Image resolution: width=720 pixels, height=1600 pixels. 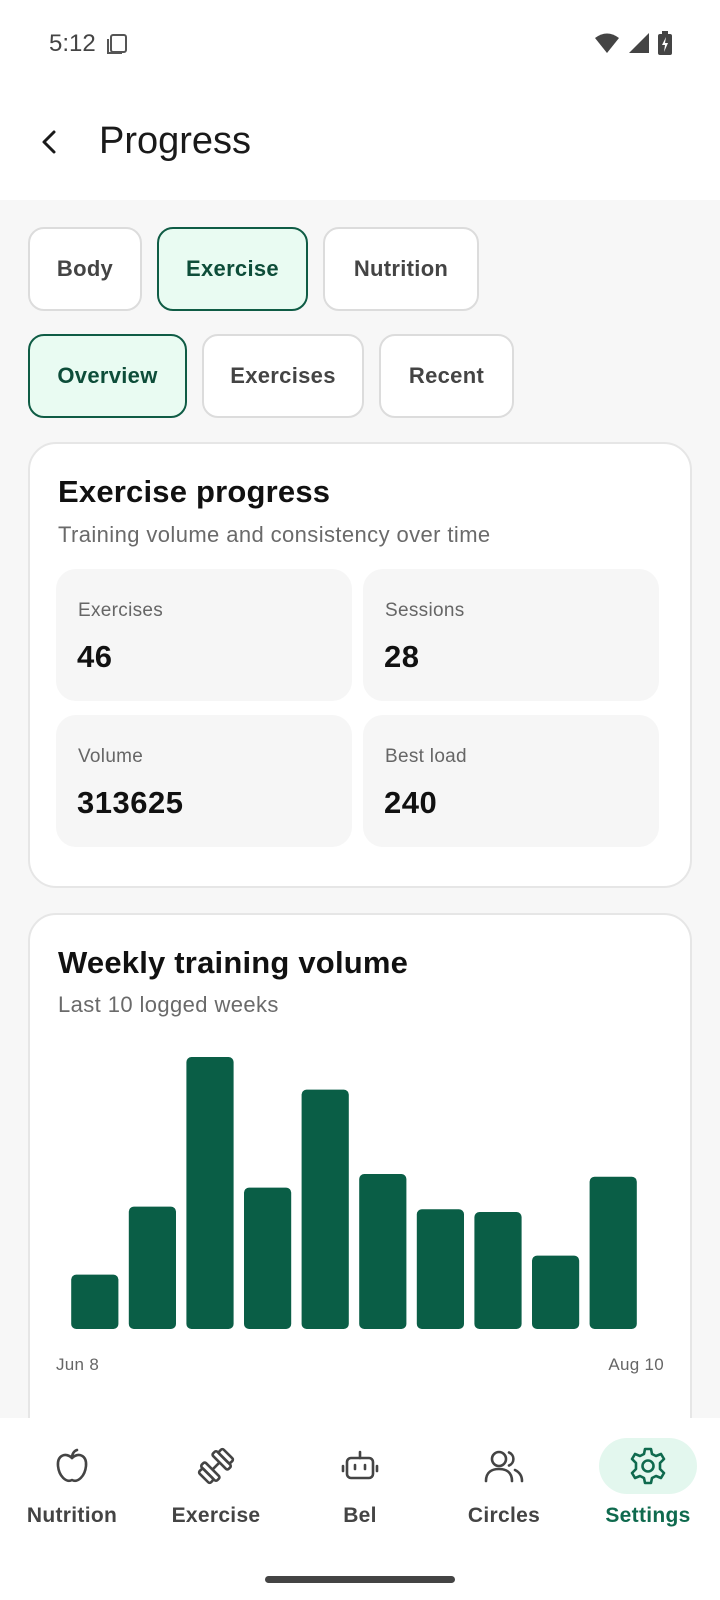 I want to click on card-title: Exercise progress, so click(x=194, y=491).